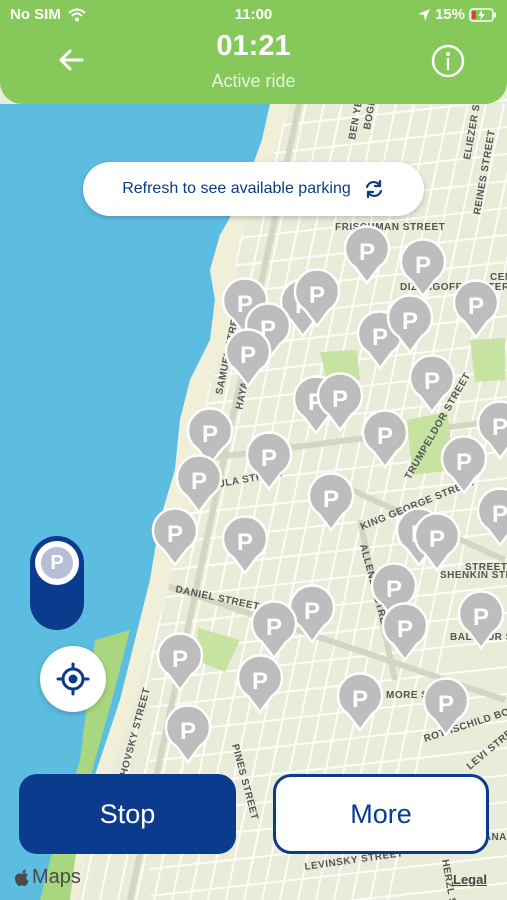 This screenshot has height=900, width=507. What do you see at coordinates (127, 814) in the screenshot?
I see `stop-button: Stop` at bounding box center [127, 814].